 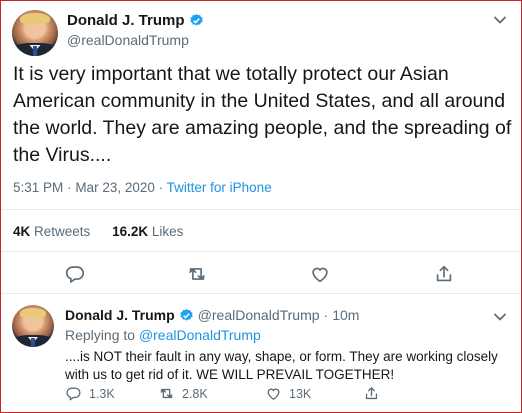 I want to click on replying-to: Replying to @realDonaldTrump, so click(x=163, y=335).